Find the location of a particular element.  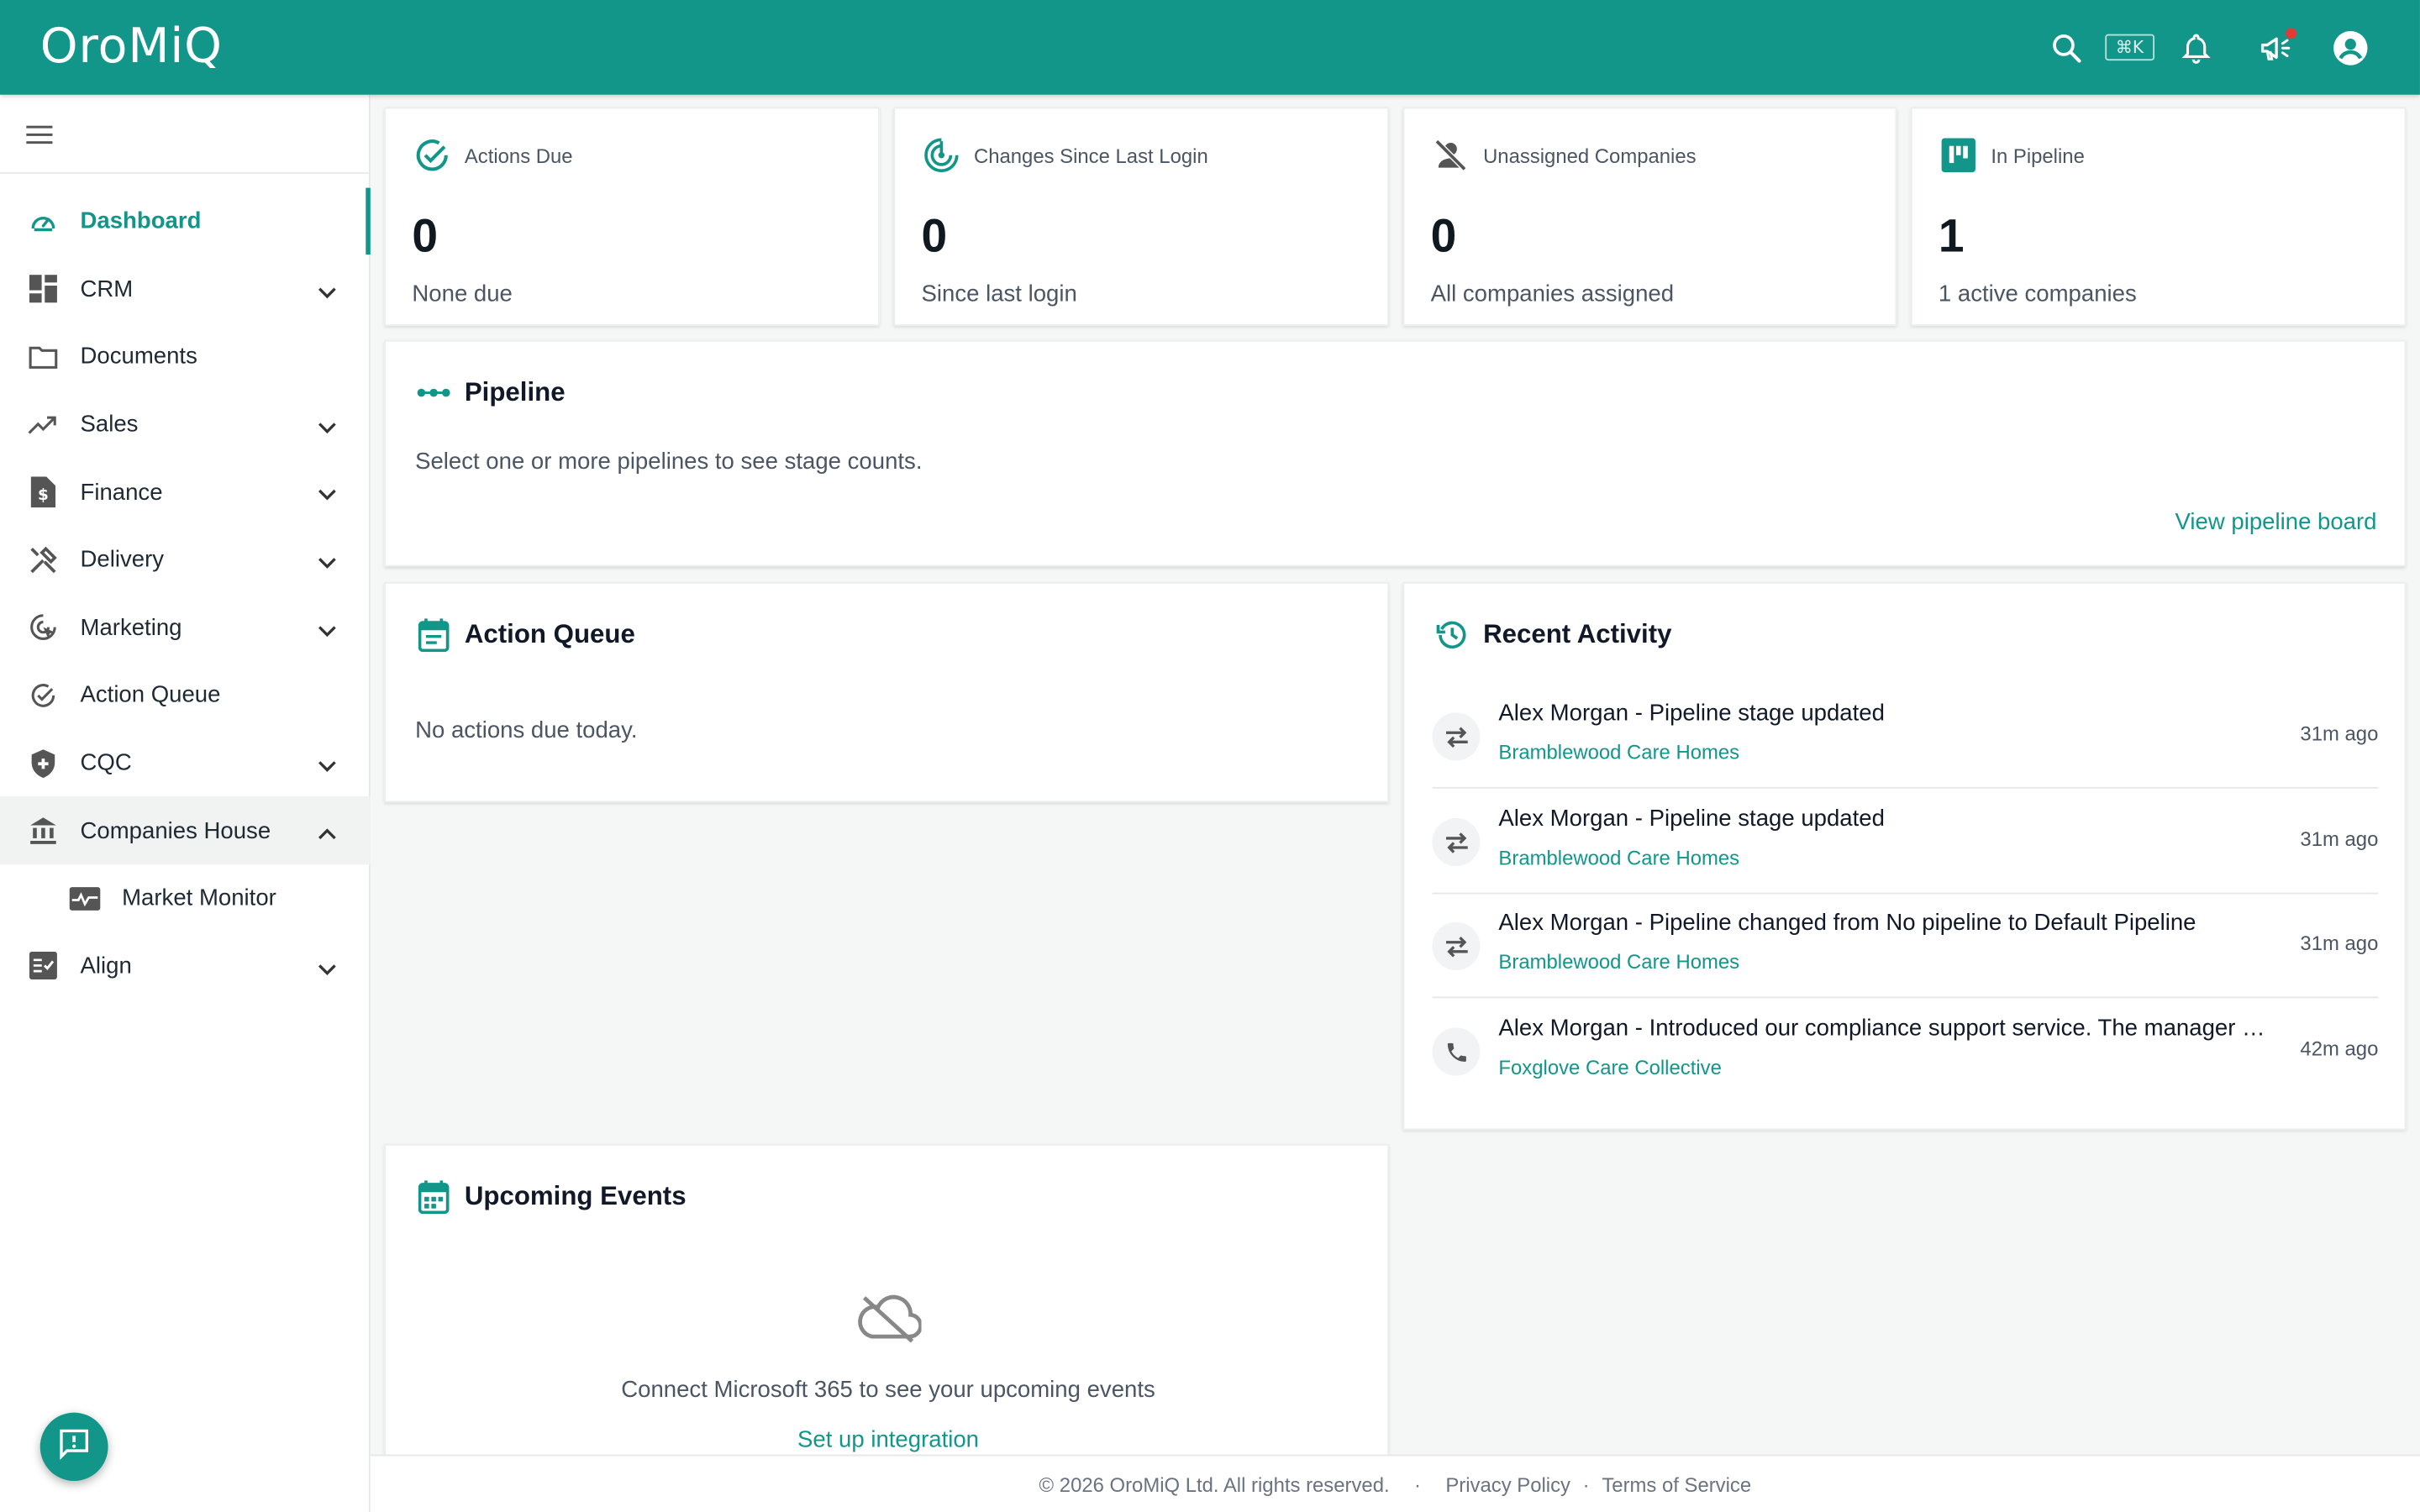

activity-time: 42m ago is located at coordinates (2339, 1049).